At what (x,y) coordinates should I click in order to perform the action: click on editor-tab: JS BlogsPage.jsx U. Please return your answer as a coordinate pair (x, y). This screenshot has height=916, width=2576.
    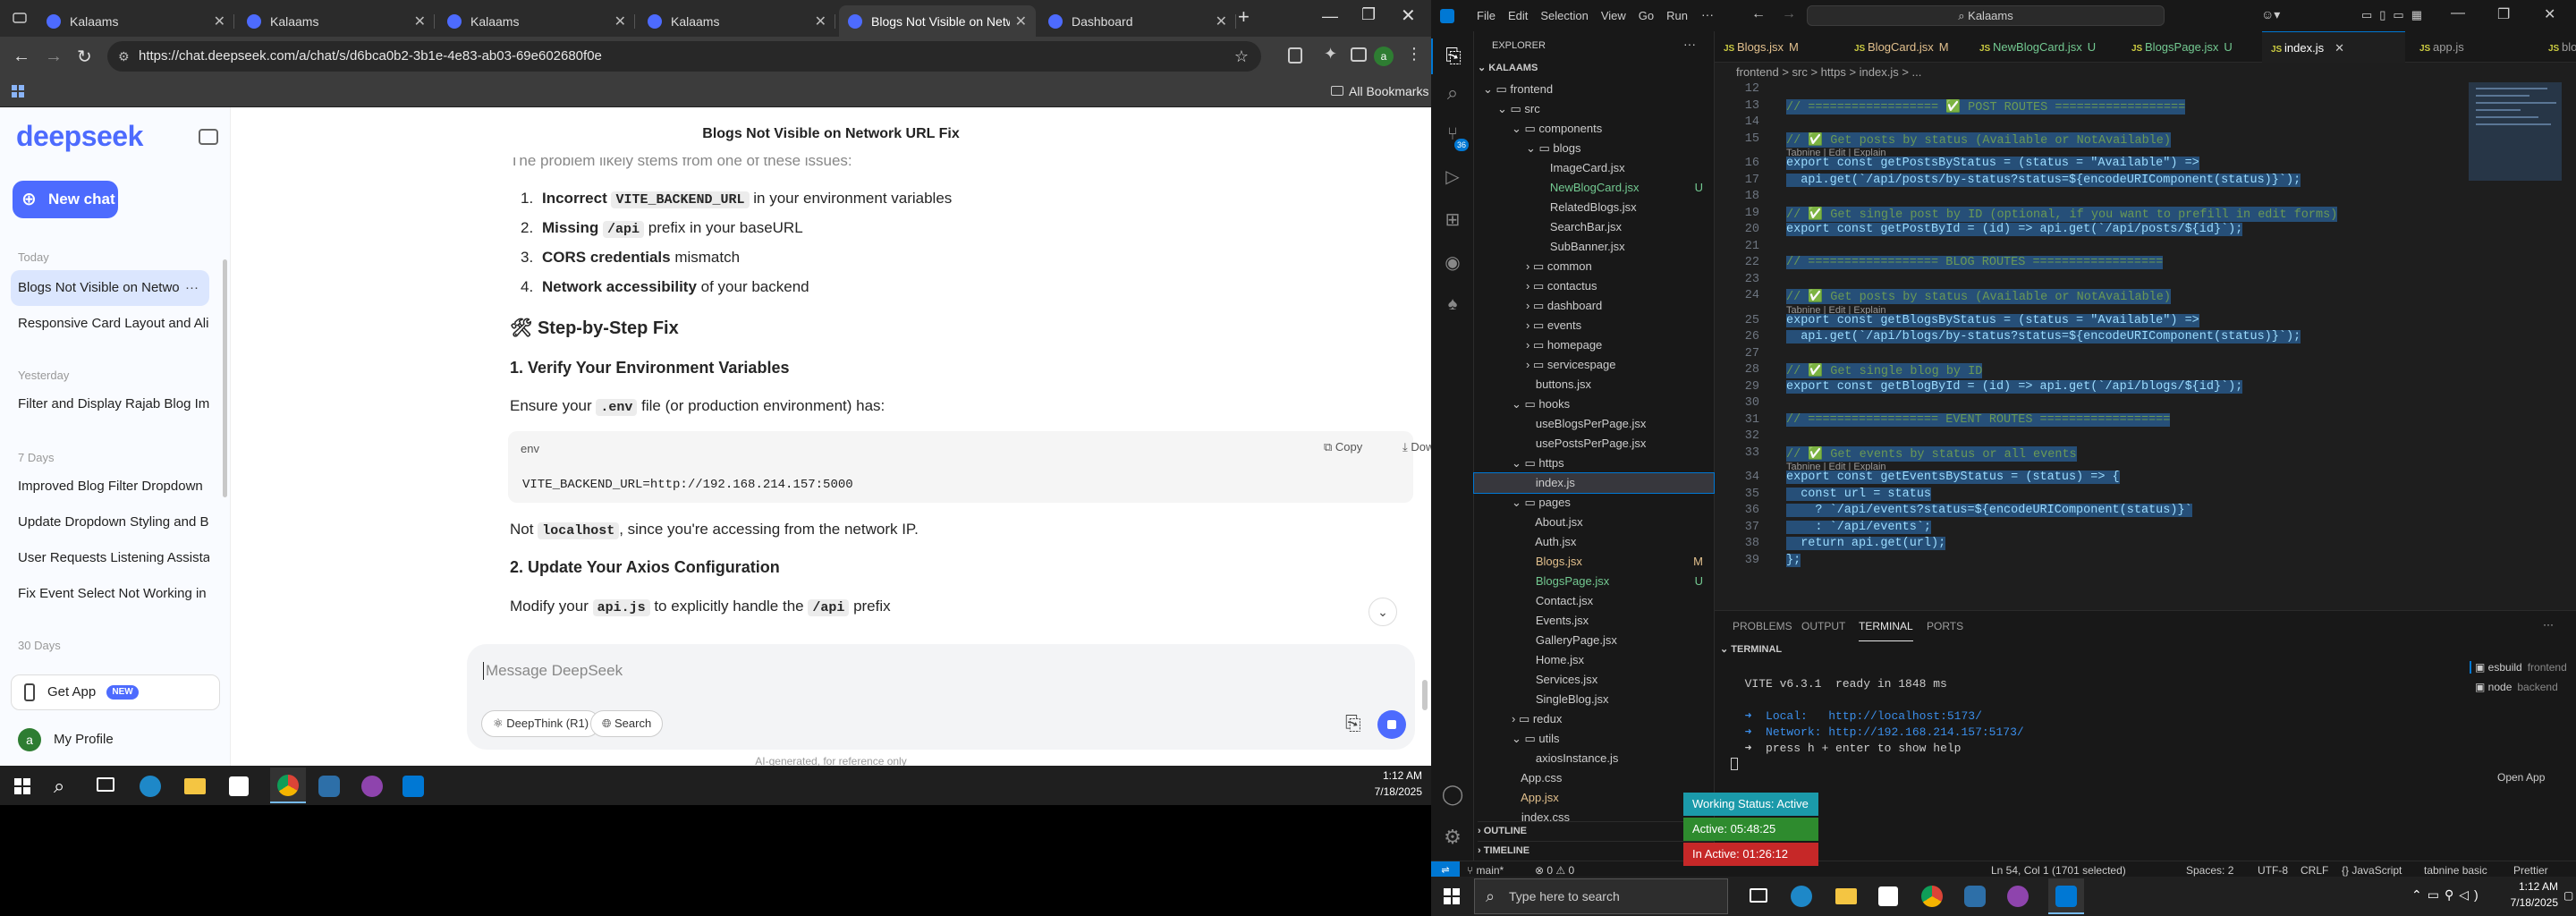
    Looking at the image, I should click on (2190, 47).